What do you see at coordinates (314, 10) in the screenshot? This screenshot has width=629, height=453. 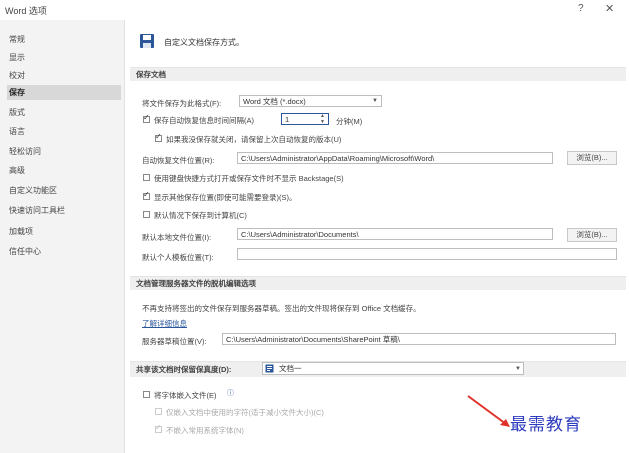 I see `title-bar: Word 选项 ? ✕` at bounding box center [314, 10].